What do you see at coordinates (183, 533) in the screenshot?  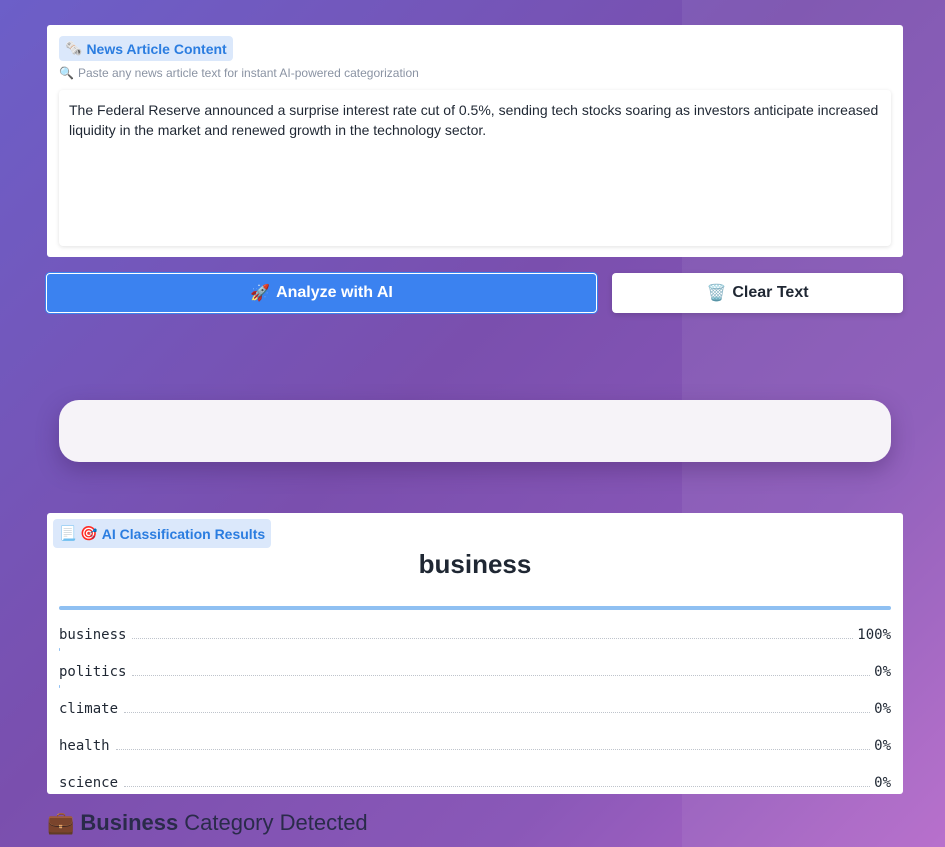 I see `results-label: AI Classification Results` at bounding box center [183, 533].